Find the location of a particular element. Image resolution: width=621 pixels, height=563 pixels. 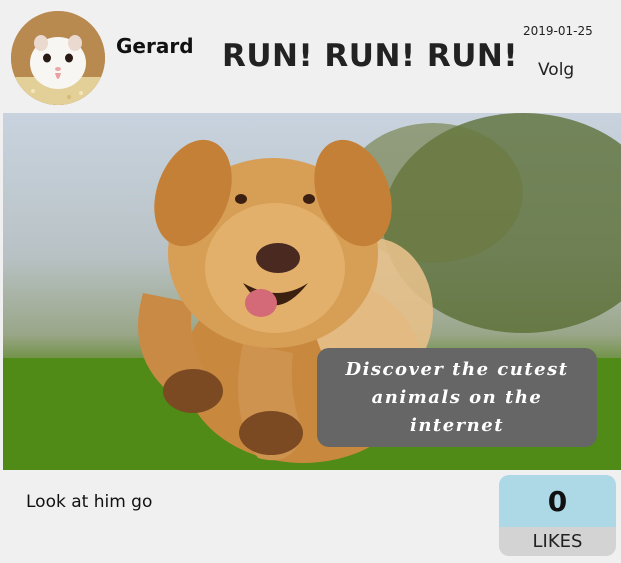

post-date: 2019-01-25 is located at coordinates (558, 31).